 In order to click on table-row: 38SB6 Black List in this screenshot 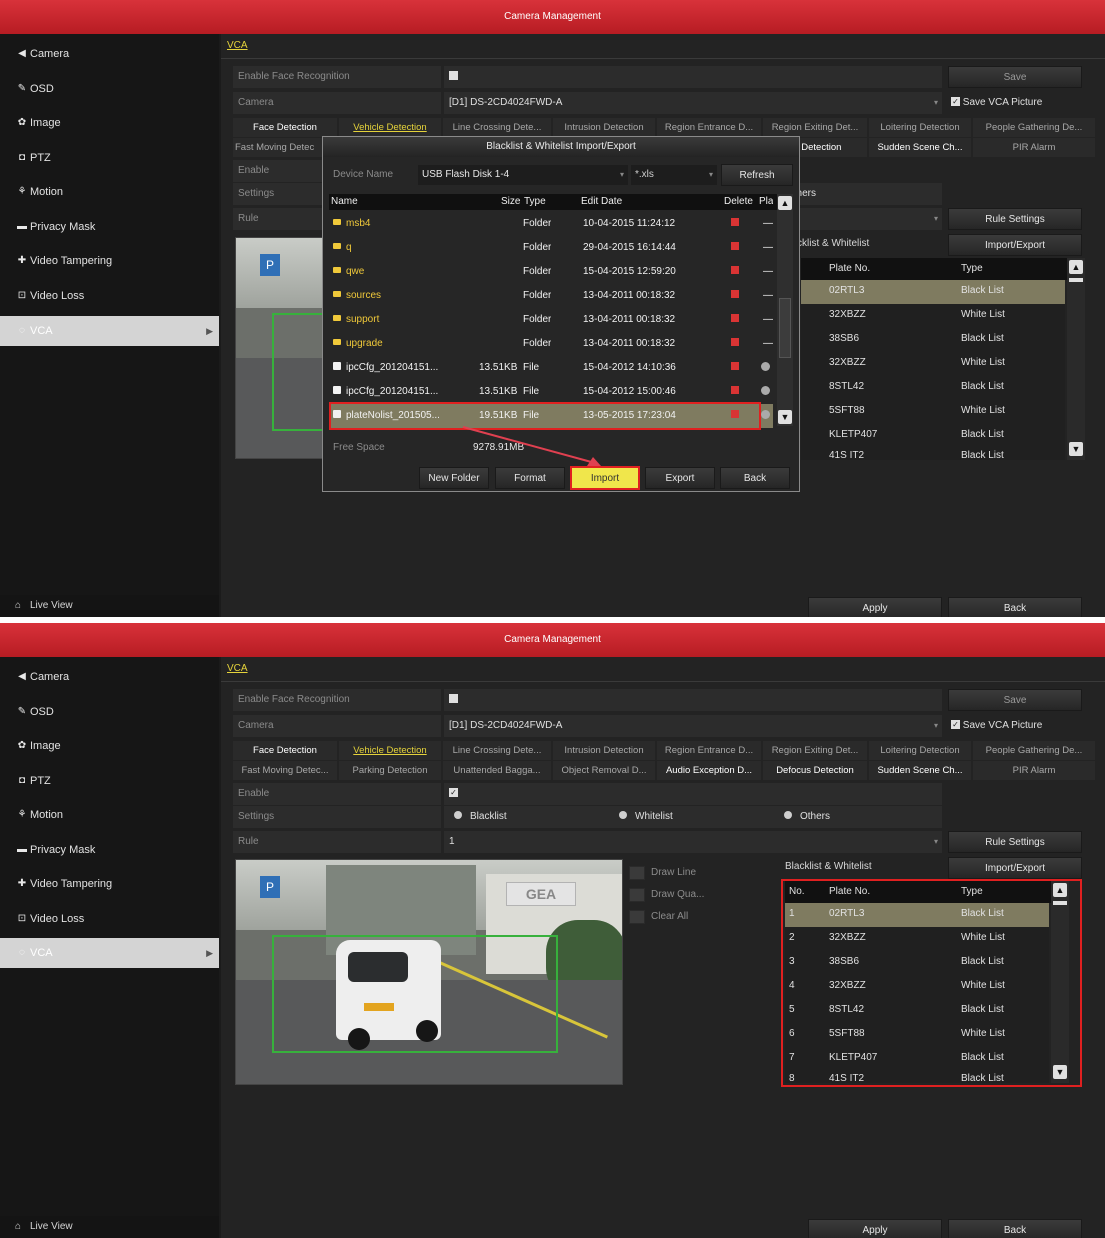, I will do `click(933, 340)`.